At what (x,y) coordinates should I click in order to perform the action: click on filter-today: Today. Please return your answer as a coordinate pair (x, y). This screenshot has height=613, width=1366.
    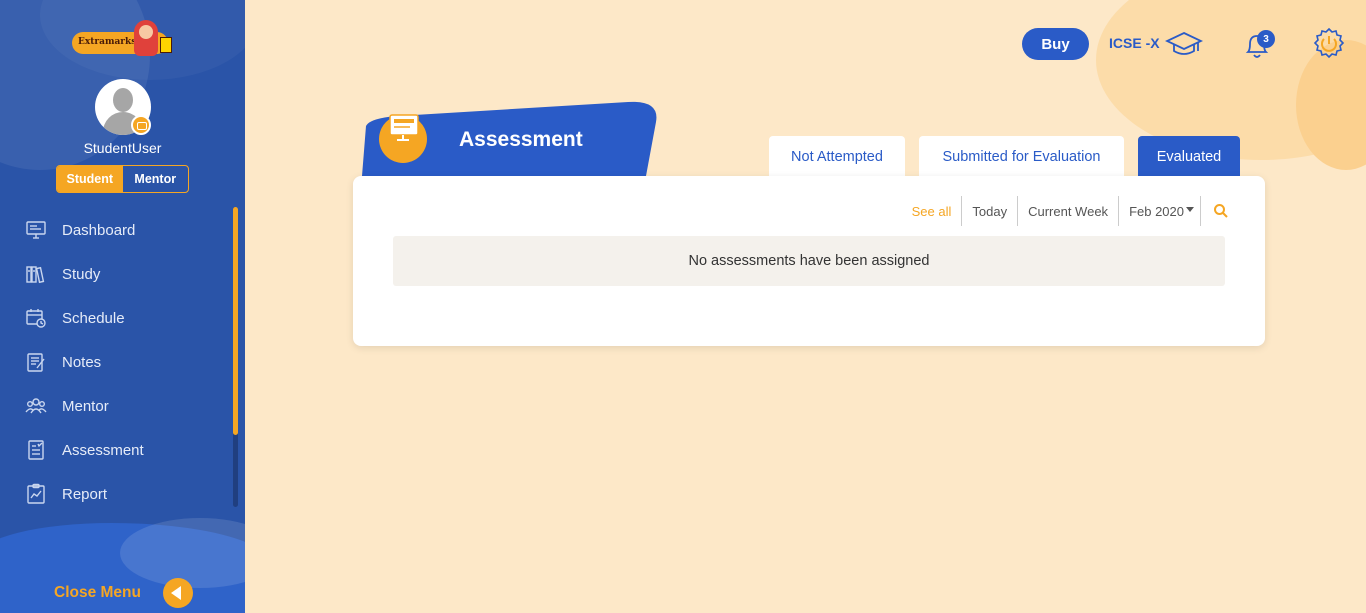
    Looking at the image, I should click on (990, 211).